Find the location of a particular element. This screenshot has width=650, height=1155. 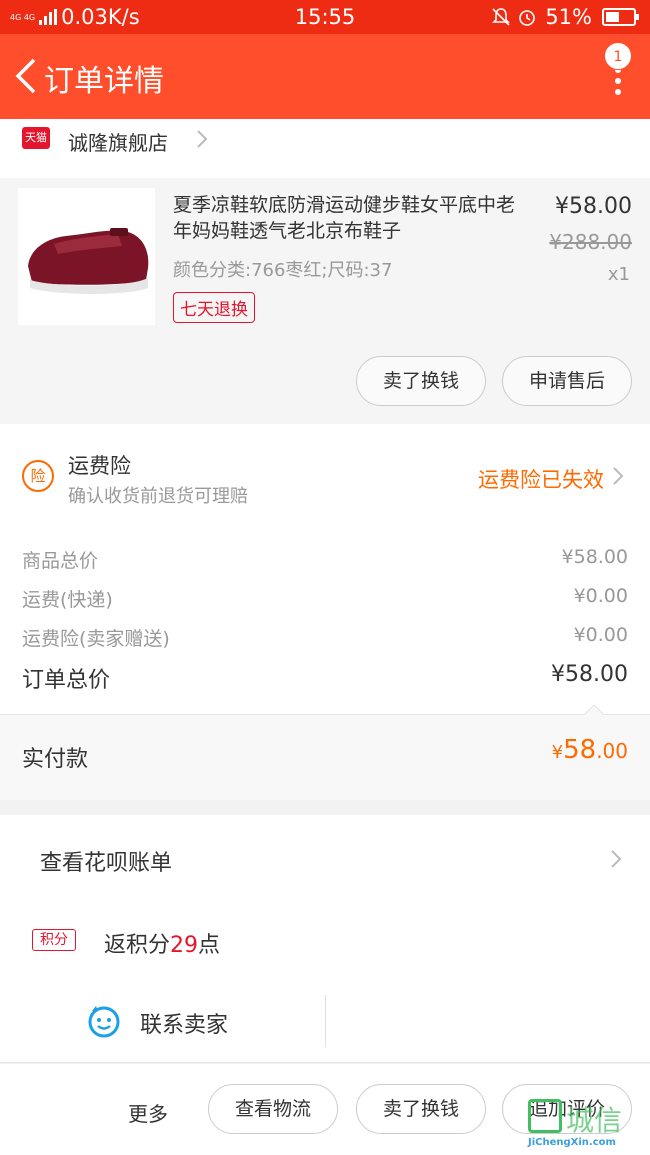

product-spec: 颜色分类:766枣红;尺码:37 is located at coordinates (283, 270).